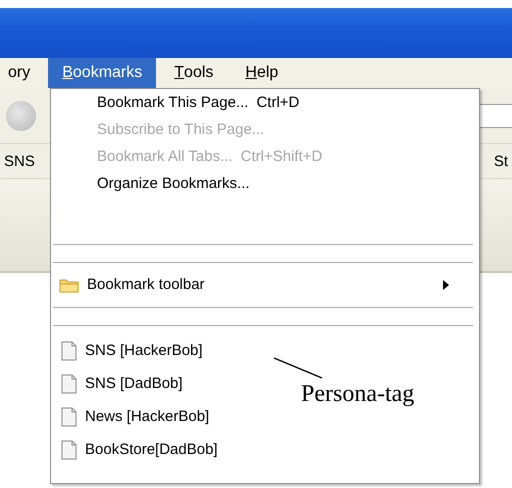 This screenshot has height=488, width=512. What do you see at coordinates (266, 284) in the screenshot?
I see `folder-menu-item: Bookmark toolbar` at bounding box center [266, 284].